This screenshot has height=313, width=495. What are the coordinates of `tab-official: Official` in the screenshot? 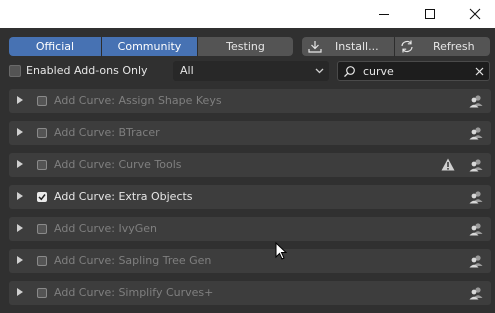 It's located at (55, 46).